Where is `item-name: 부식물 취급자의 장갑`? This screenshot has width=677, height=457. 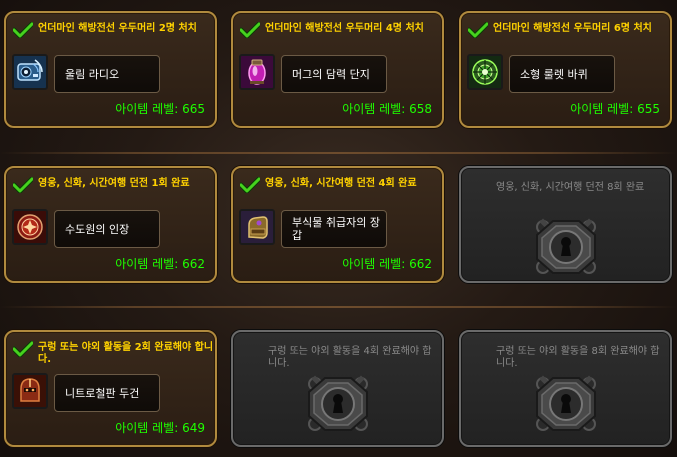
item-name: 부식물 취급자의 장갑 is located at coordinates (336, 229).